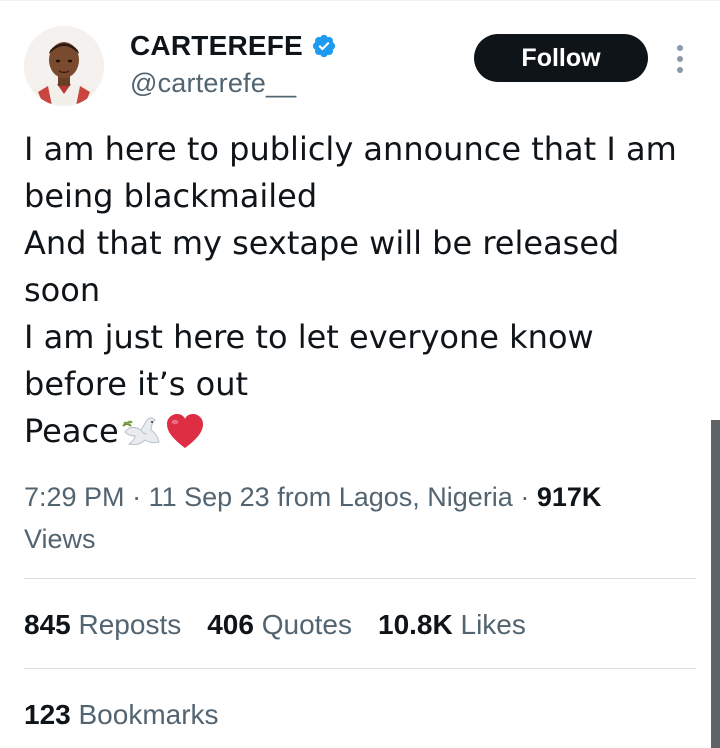  Describe the element at coordinates (47, 624) in the screenshot. I see `reposts-count: 845` at that location.